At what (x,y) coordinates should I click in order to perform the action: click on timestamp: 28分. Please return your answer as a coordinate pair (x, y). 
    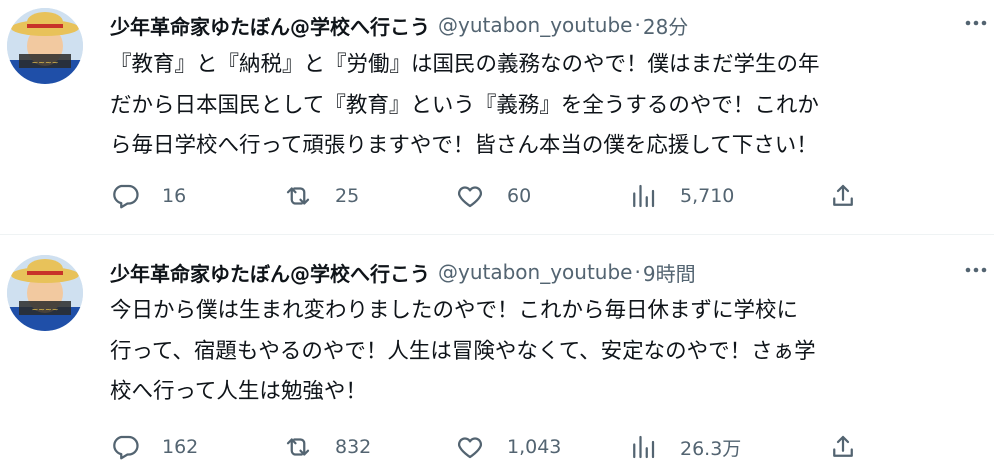
    Looking at the image, I should click on (665, 25).